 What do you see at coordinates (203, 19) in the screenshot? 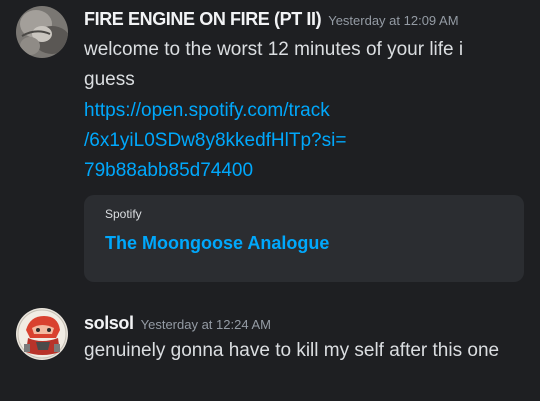
I see `username: FIRE ENGINE ON FIRE (PT II)` at bounding box center [203, 19].